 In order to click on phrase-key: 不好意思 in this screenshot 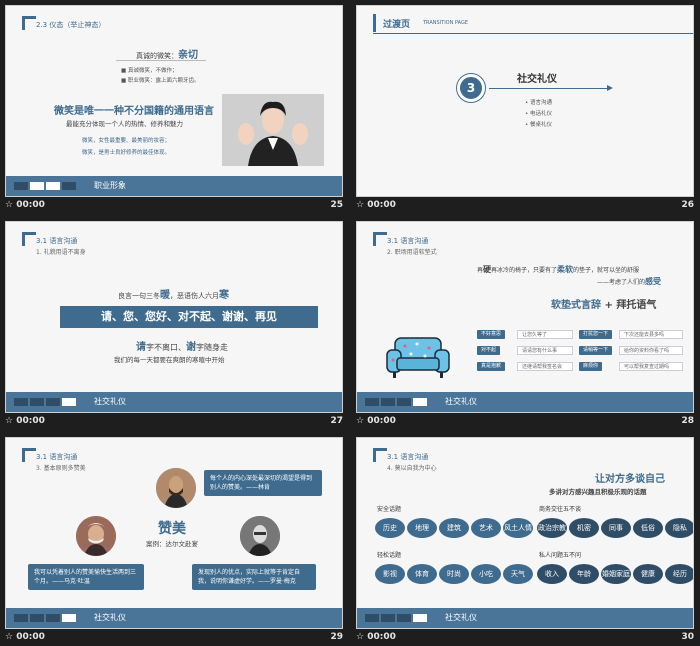, I will do `click(491, 334)`.